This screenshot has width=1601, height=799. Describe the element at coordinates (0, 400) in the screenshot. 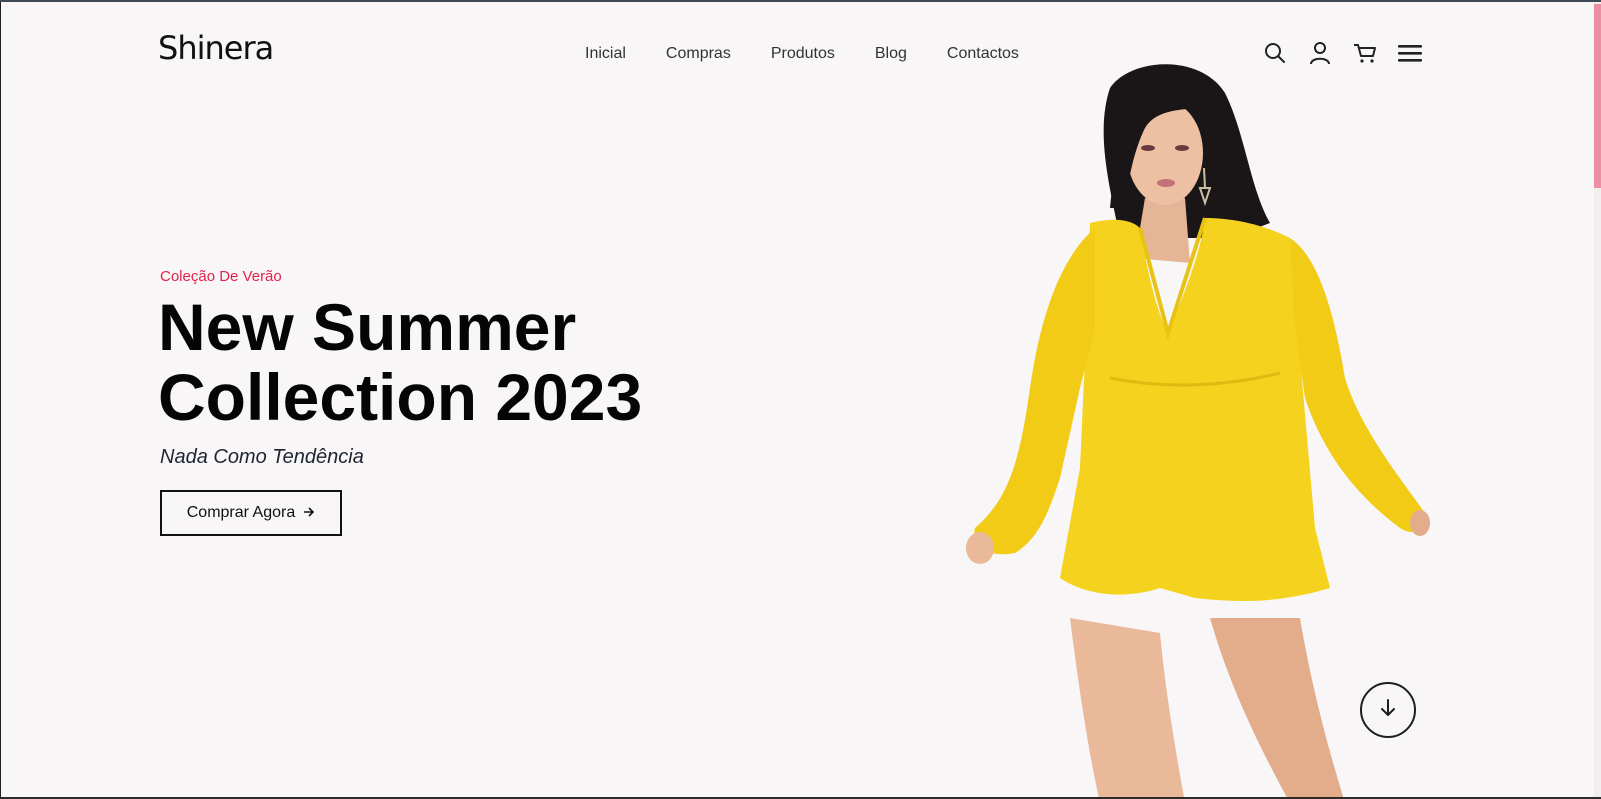

I see `window-edge-left` at that location.